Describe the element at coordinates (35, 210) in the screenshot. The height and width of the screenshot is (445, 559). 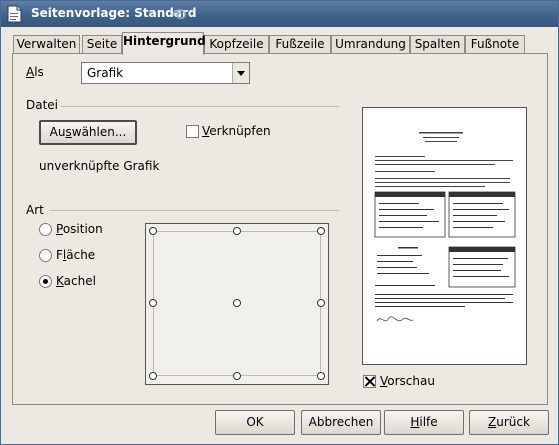
I see `type-section-label: Art` at that location.